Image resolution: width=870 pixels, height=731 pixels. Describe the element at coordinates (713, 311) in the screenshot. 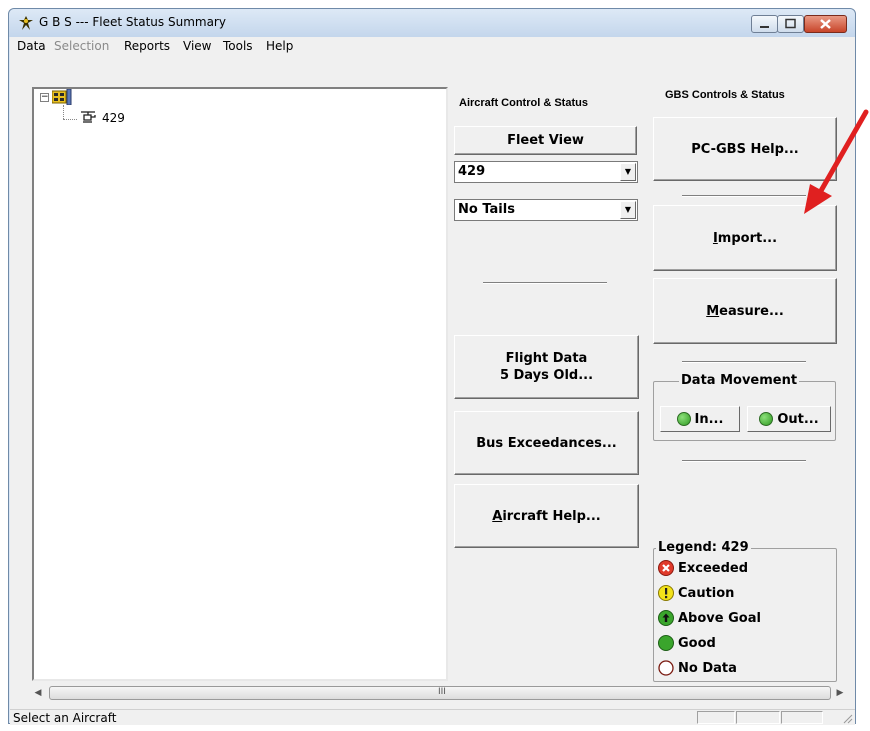

I see `measure-mnemonic: M` at that location.